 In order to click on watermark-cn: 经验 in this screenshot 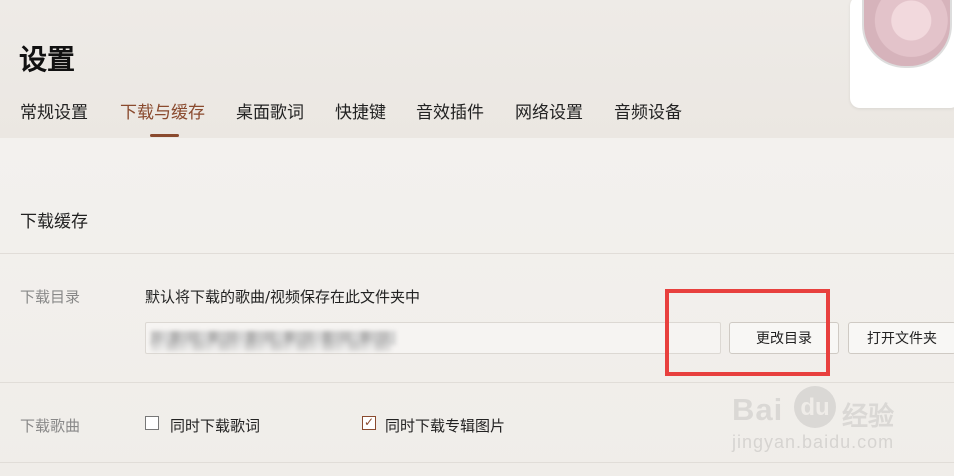, I will do `click(868, 417)`.